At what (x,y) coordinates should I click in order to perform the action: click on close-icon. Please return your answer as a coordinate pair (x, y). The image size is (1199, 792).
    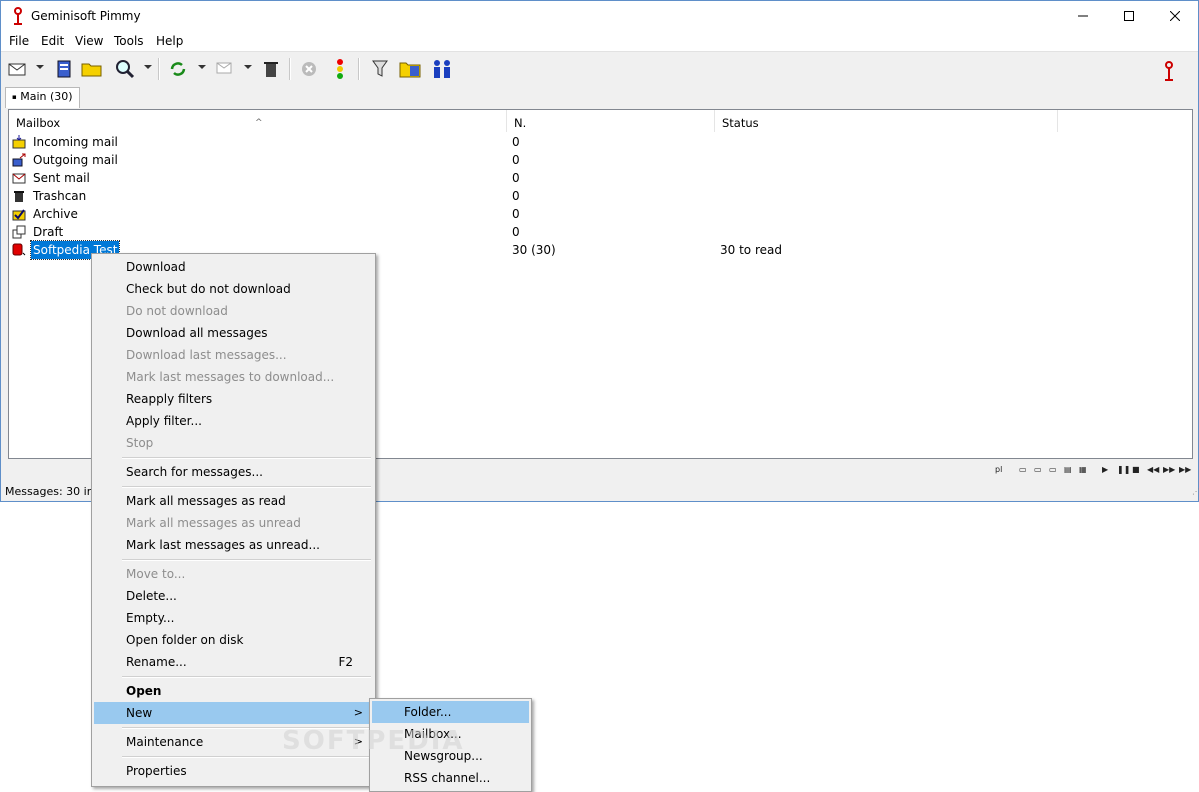
    Looking at the image, I should click on (1175, 16).